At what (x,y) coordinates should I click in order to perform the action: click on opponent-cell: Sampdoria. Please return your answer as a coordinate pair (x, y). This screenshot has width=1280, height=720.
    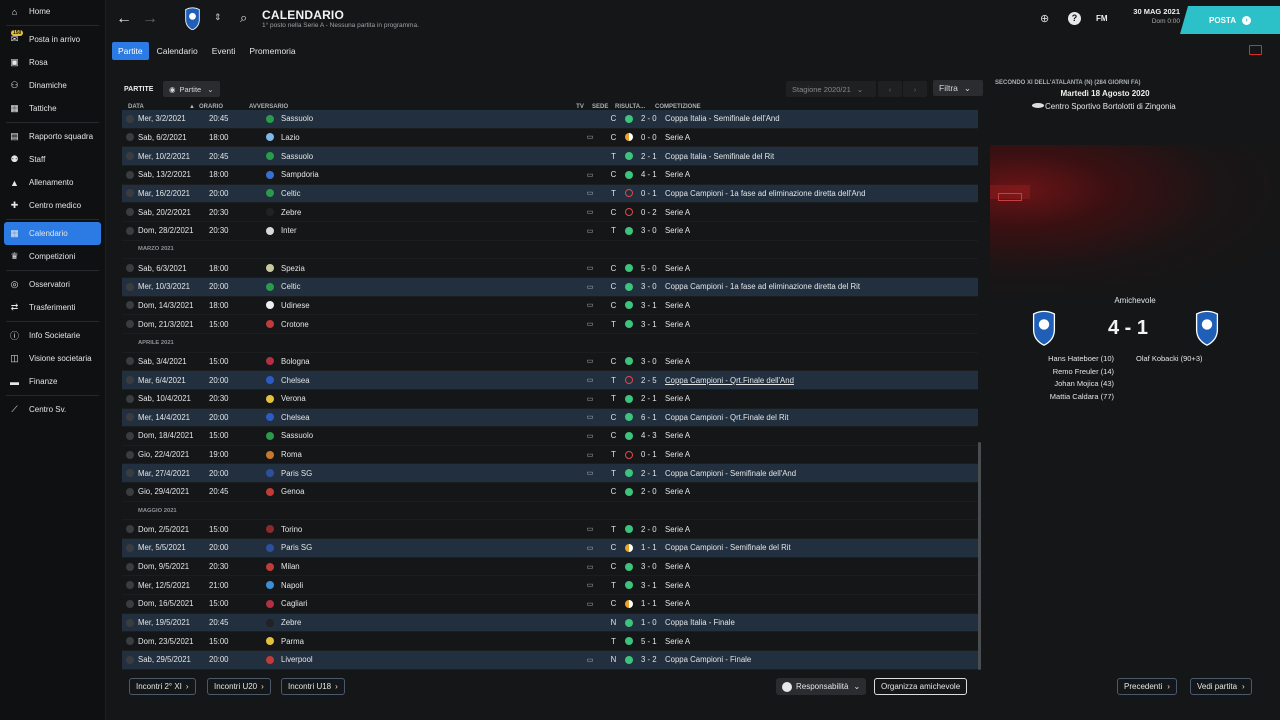
    Looking at the image, I should click on (422, 174).